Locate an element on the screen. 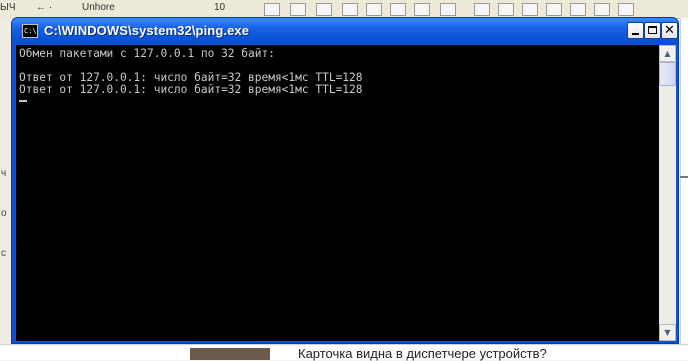 The height and width of the screenshot is (361, 688). minimize-icon is located at coordinates (635, 34).